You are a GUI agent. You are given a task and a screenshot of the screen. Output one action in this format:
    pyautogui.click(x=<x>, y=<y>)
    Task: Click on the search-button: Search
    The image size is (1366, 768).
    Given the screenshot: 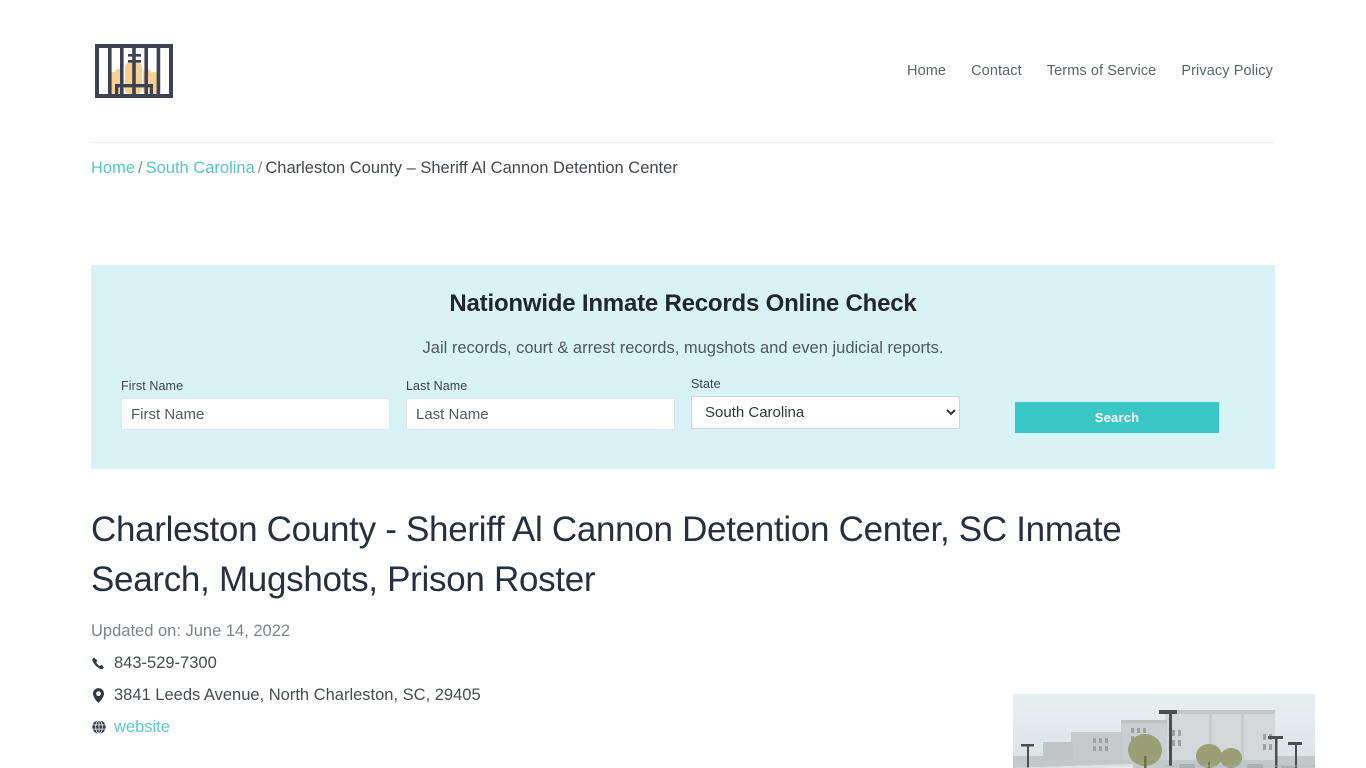 What is the action you would take?
    pyautogui.click(x=1117, y=417)
    